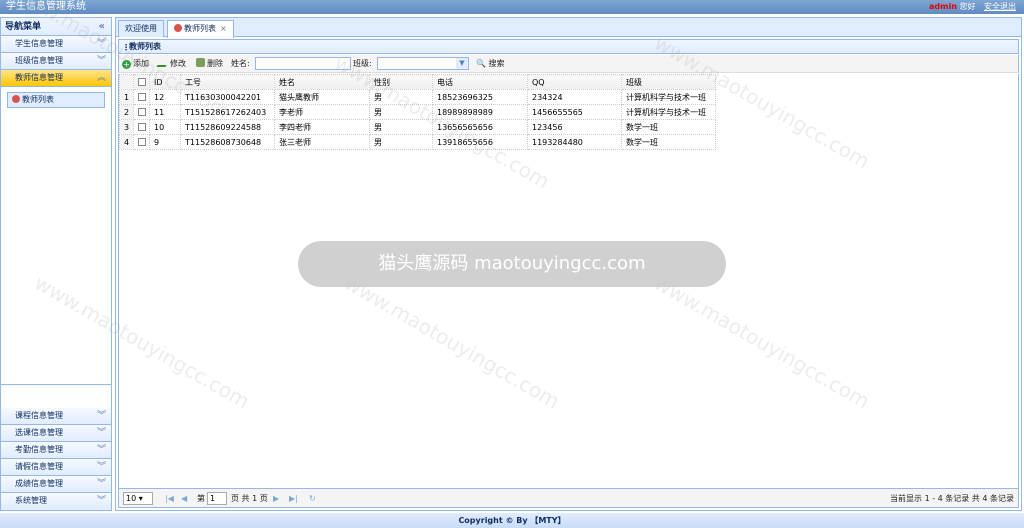 The image size is (1024, 528). I want to click on logout-link: 安全退出, so click(1000, 6).